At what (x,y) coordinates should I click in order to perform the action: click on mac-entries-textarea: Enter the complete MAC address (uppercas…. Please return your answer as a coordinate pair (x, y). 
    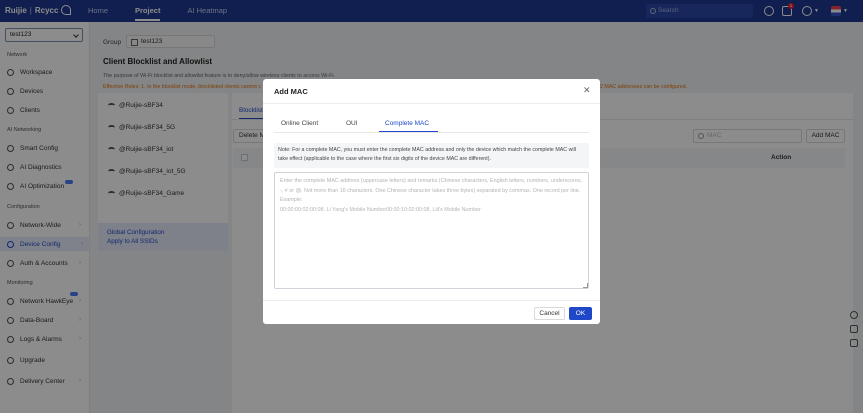
    Looking at the image, I should click on (431, 230).